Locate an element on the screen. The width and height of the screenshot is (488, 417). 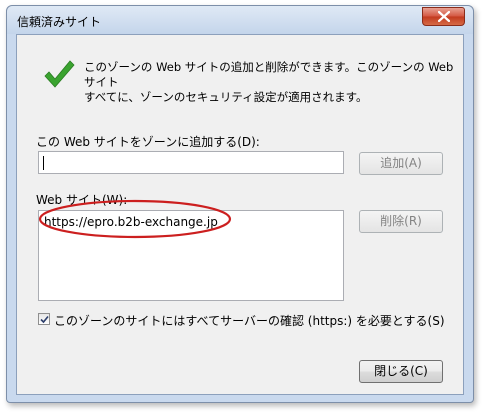
add-site-label: この Web サイトをゾーンに追加する(D): is located at coordinates (148, 142).